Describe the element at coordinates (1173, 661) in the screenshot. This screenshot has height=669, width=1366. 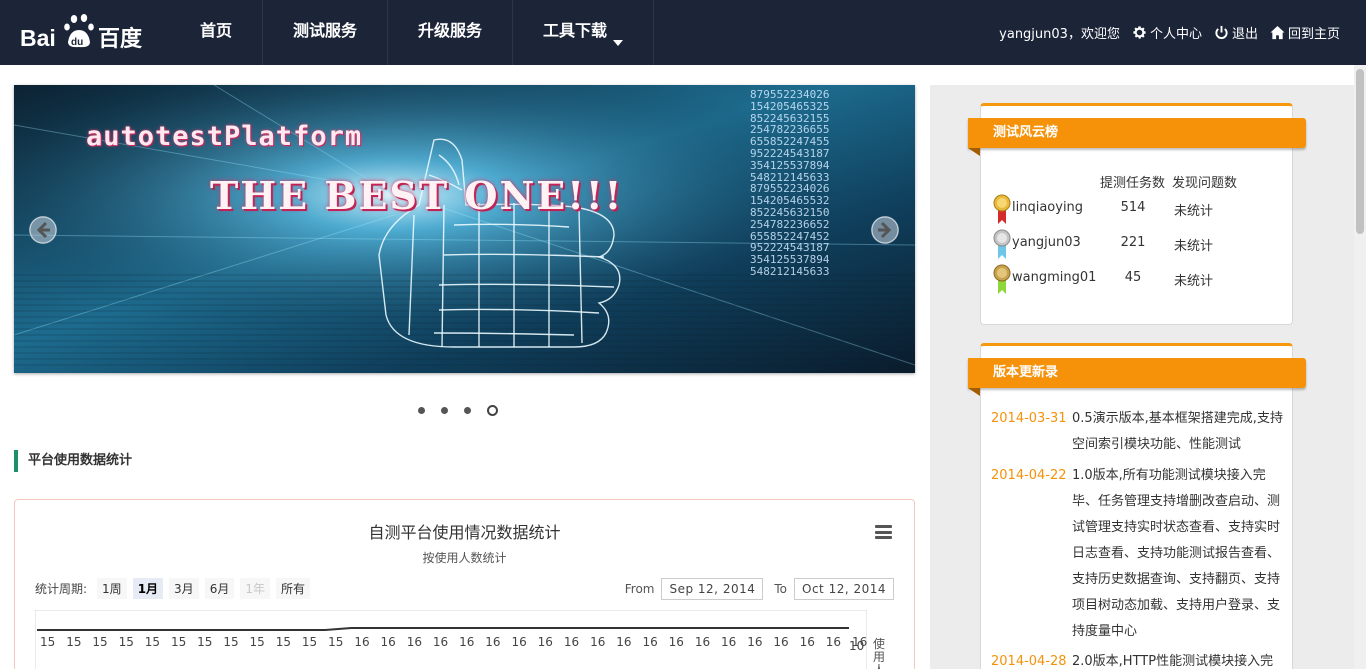
I see `changelog-text: 2.0版本,HTTP性能测试模块接入完` at that location.